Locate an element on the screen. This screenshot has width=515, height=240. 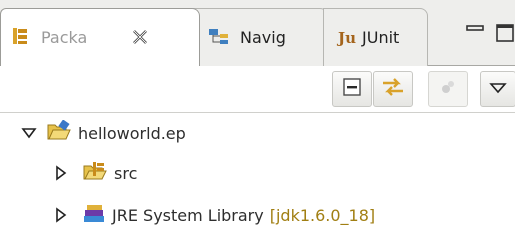
link-with-editor-icon is located at coordinates (393, 89).